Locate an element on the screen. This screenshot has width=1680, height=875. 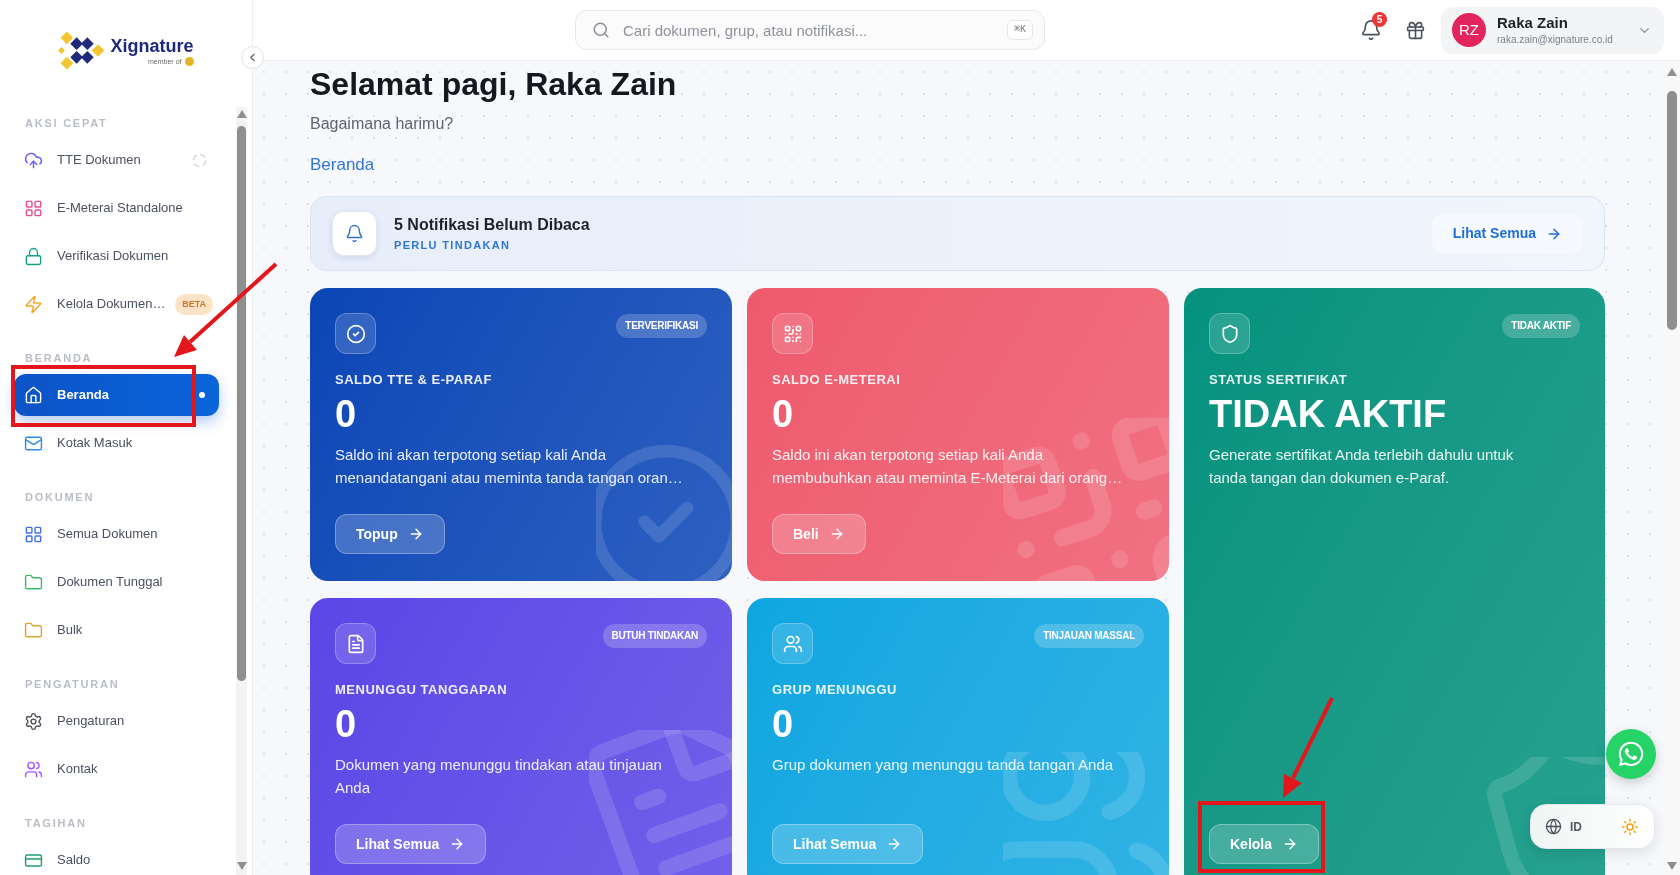
status-badge: TIDAK AKTIF is located at coordinates (1541, 326).